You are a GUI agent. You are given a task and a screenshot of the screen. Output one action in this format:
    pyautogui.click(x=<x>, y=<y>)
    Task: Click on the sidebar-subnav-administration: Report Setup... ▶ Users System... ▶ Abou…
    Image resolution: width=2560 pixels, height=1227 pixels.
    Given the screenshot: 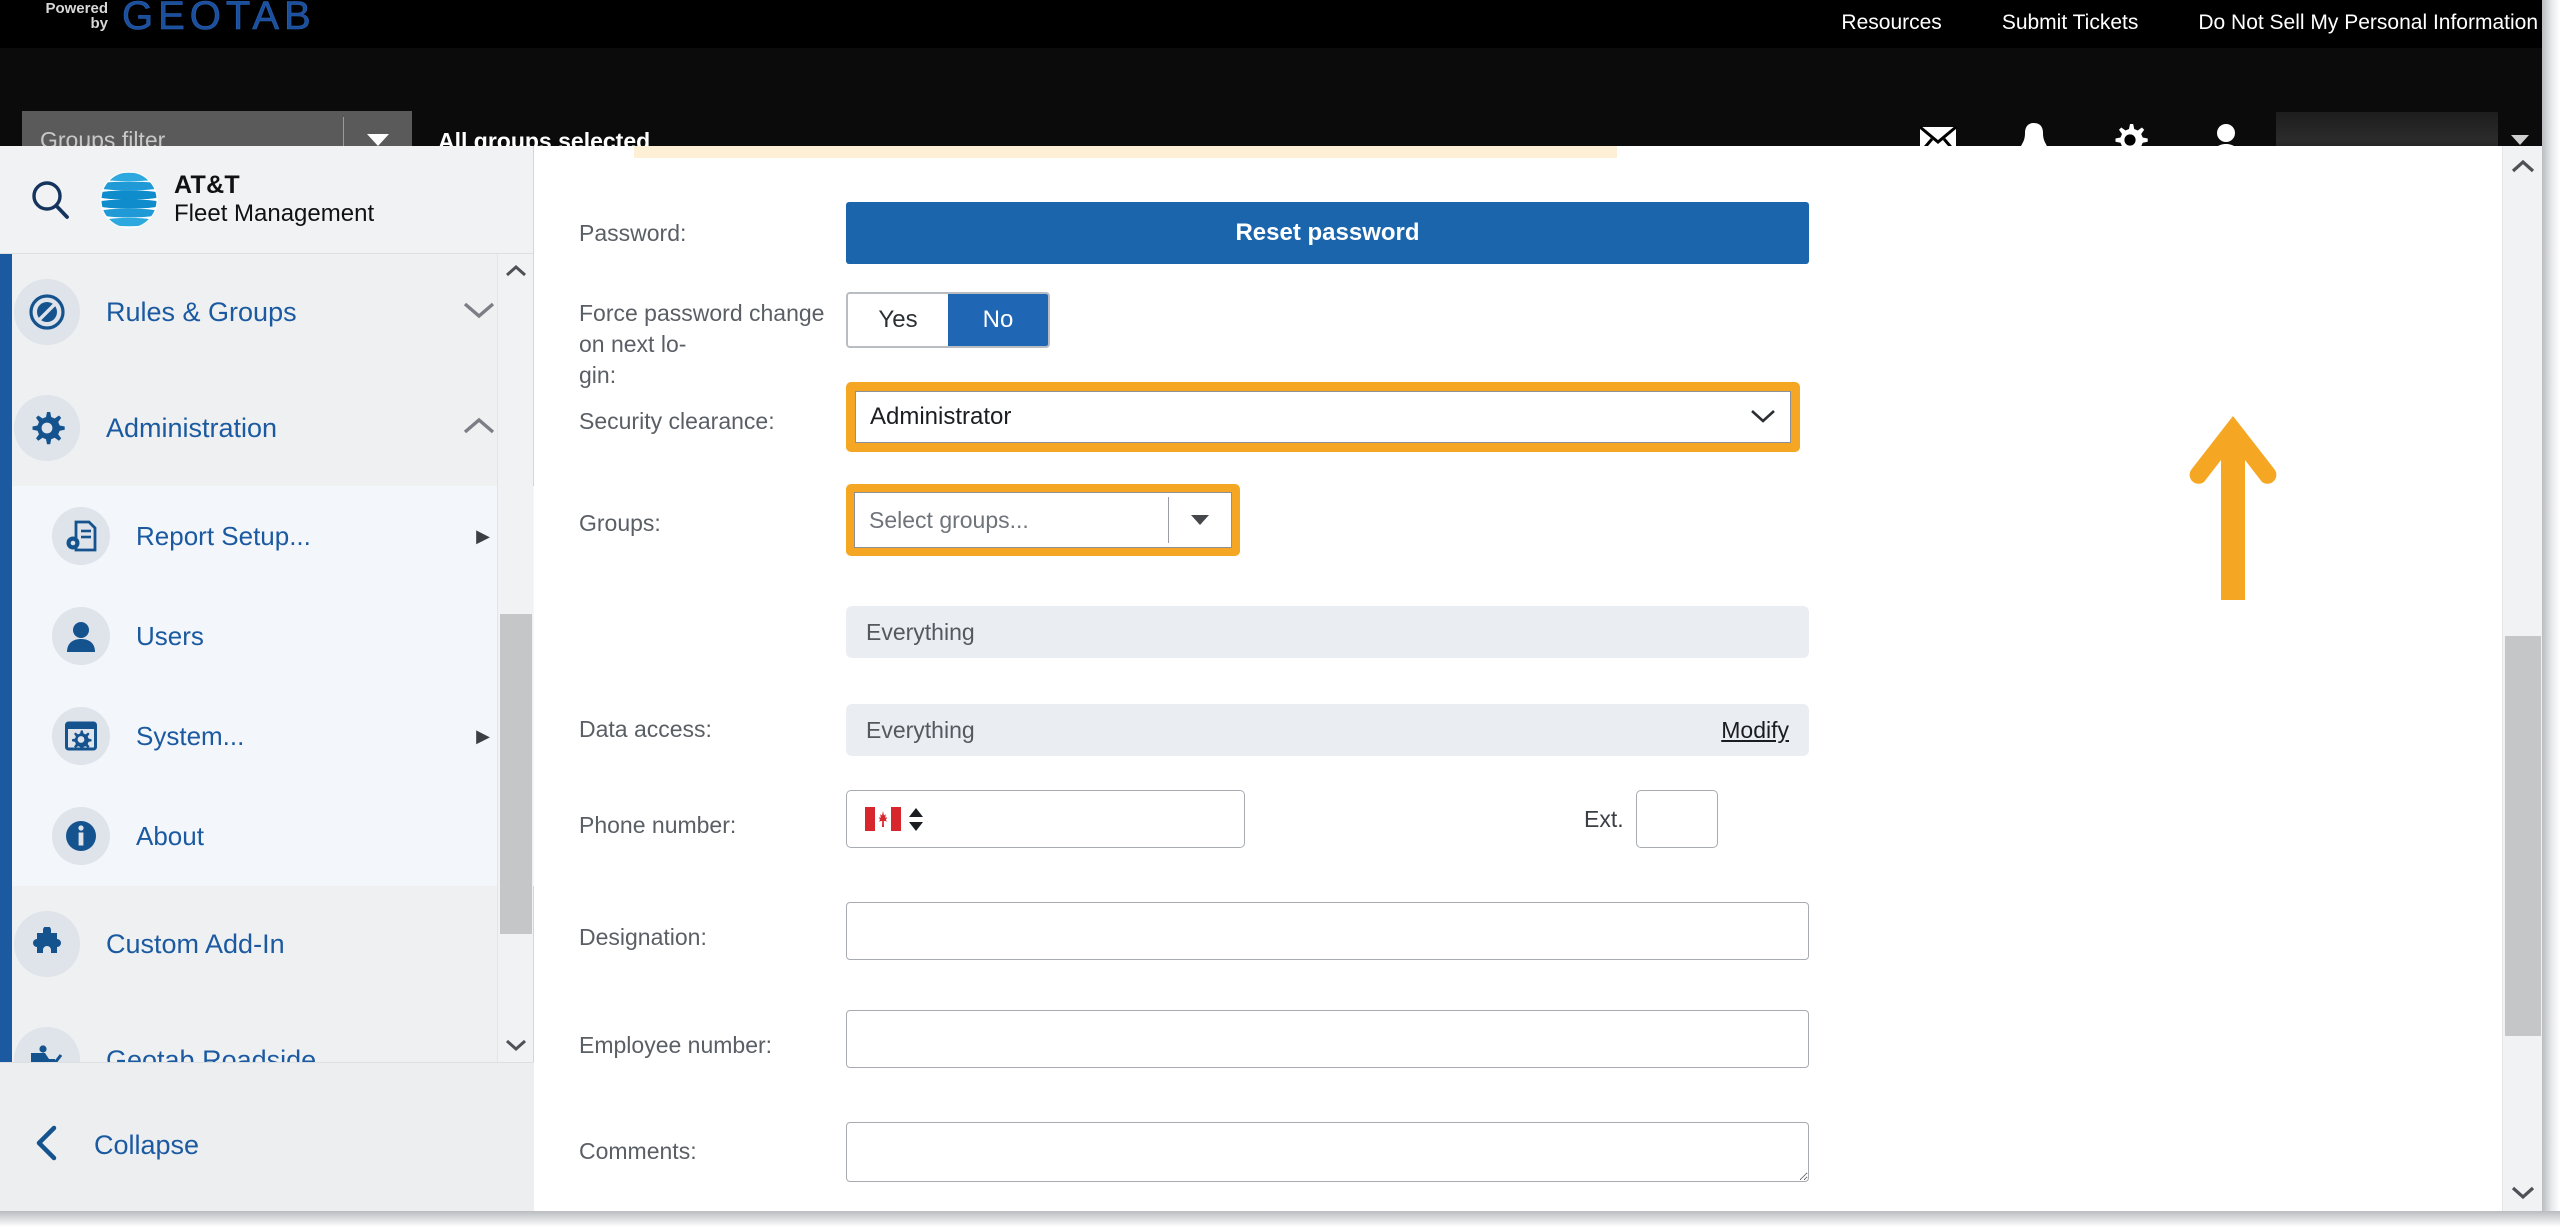 What is the action you would take?
    pyautogui.click(x=267, y=658)
    